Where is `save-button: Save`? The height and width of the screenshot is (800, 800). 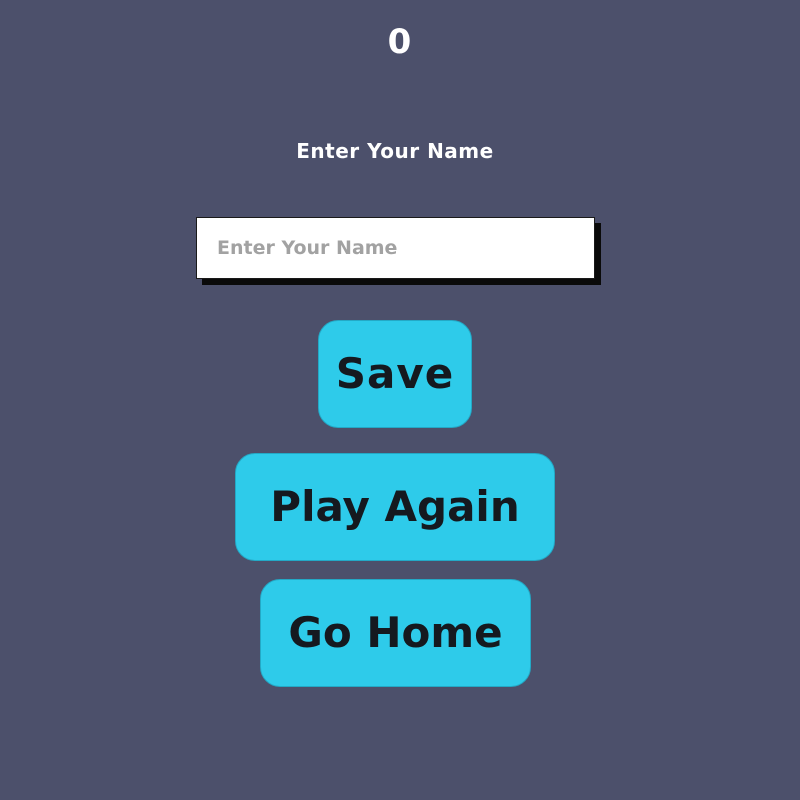 save-button: Save is located at coordinates (395, 374).